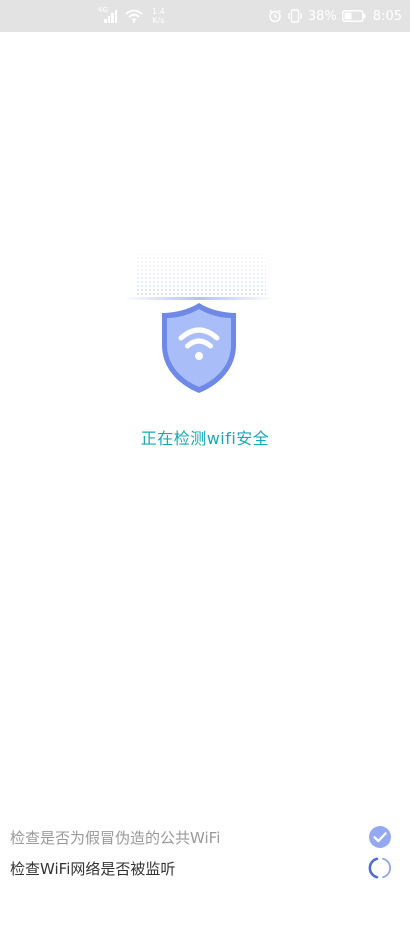 This screenshot has height=947, width=410. I want to click on check-item-label: 检查是否为假冒伪造的公共WiFi, so click(115, 837).